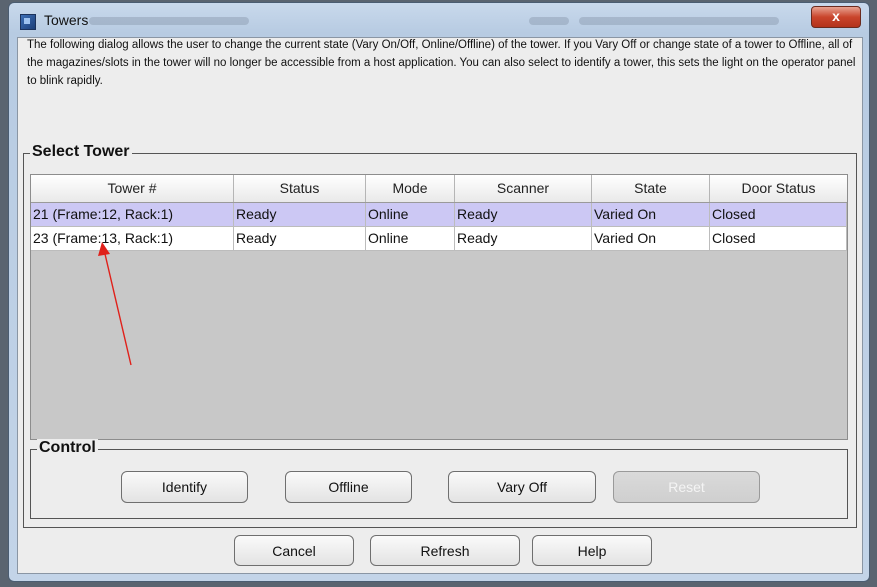 This screenshot has height=587, width=877. I want to click on title-bar: Towers x, so click(439, 20).